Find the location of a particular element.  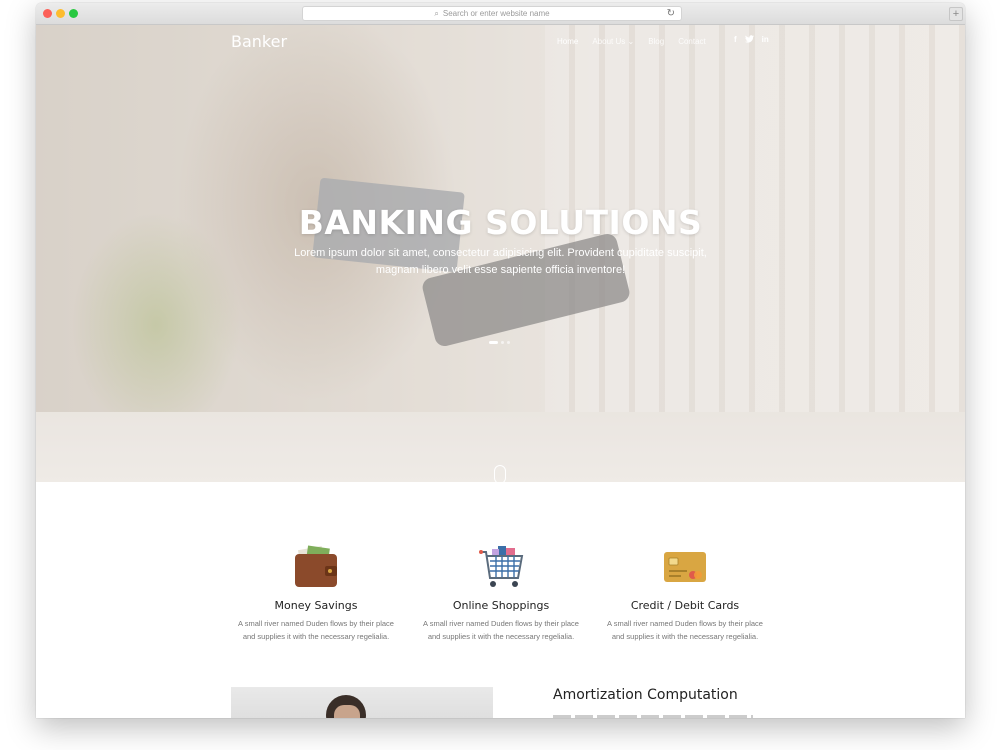

shopping-cart-icon is located at coordinates (501, 567).